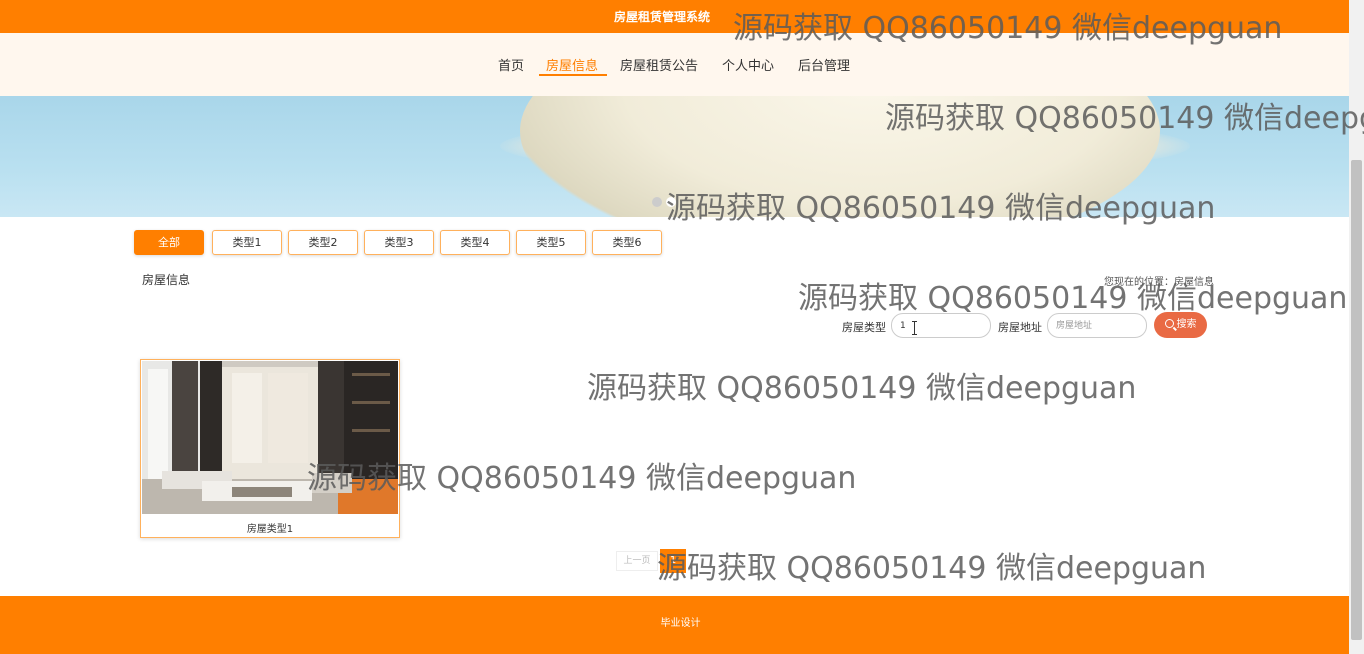  What do you see at coordinates (1020, 327) in the screenshot?
I see `house-address-label: 房屋地址` at bounding box center [1020, 327].